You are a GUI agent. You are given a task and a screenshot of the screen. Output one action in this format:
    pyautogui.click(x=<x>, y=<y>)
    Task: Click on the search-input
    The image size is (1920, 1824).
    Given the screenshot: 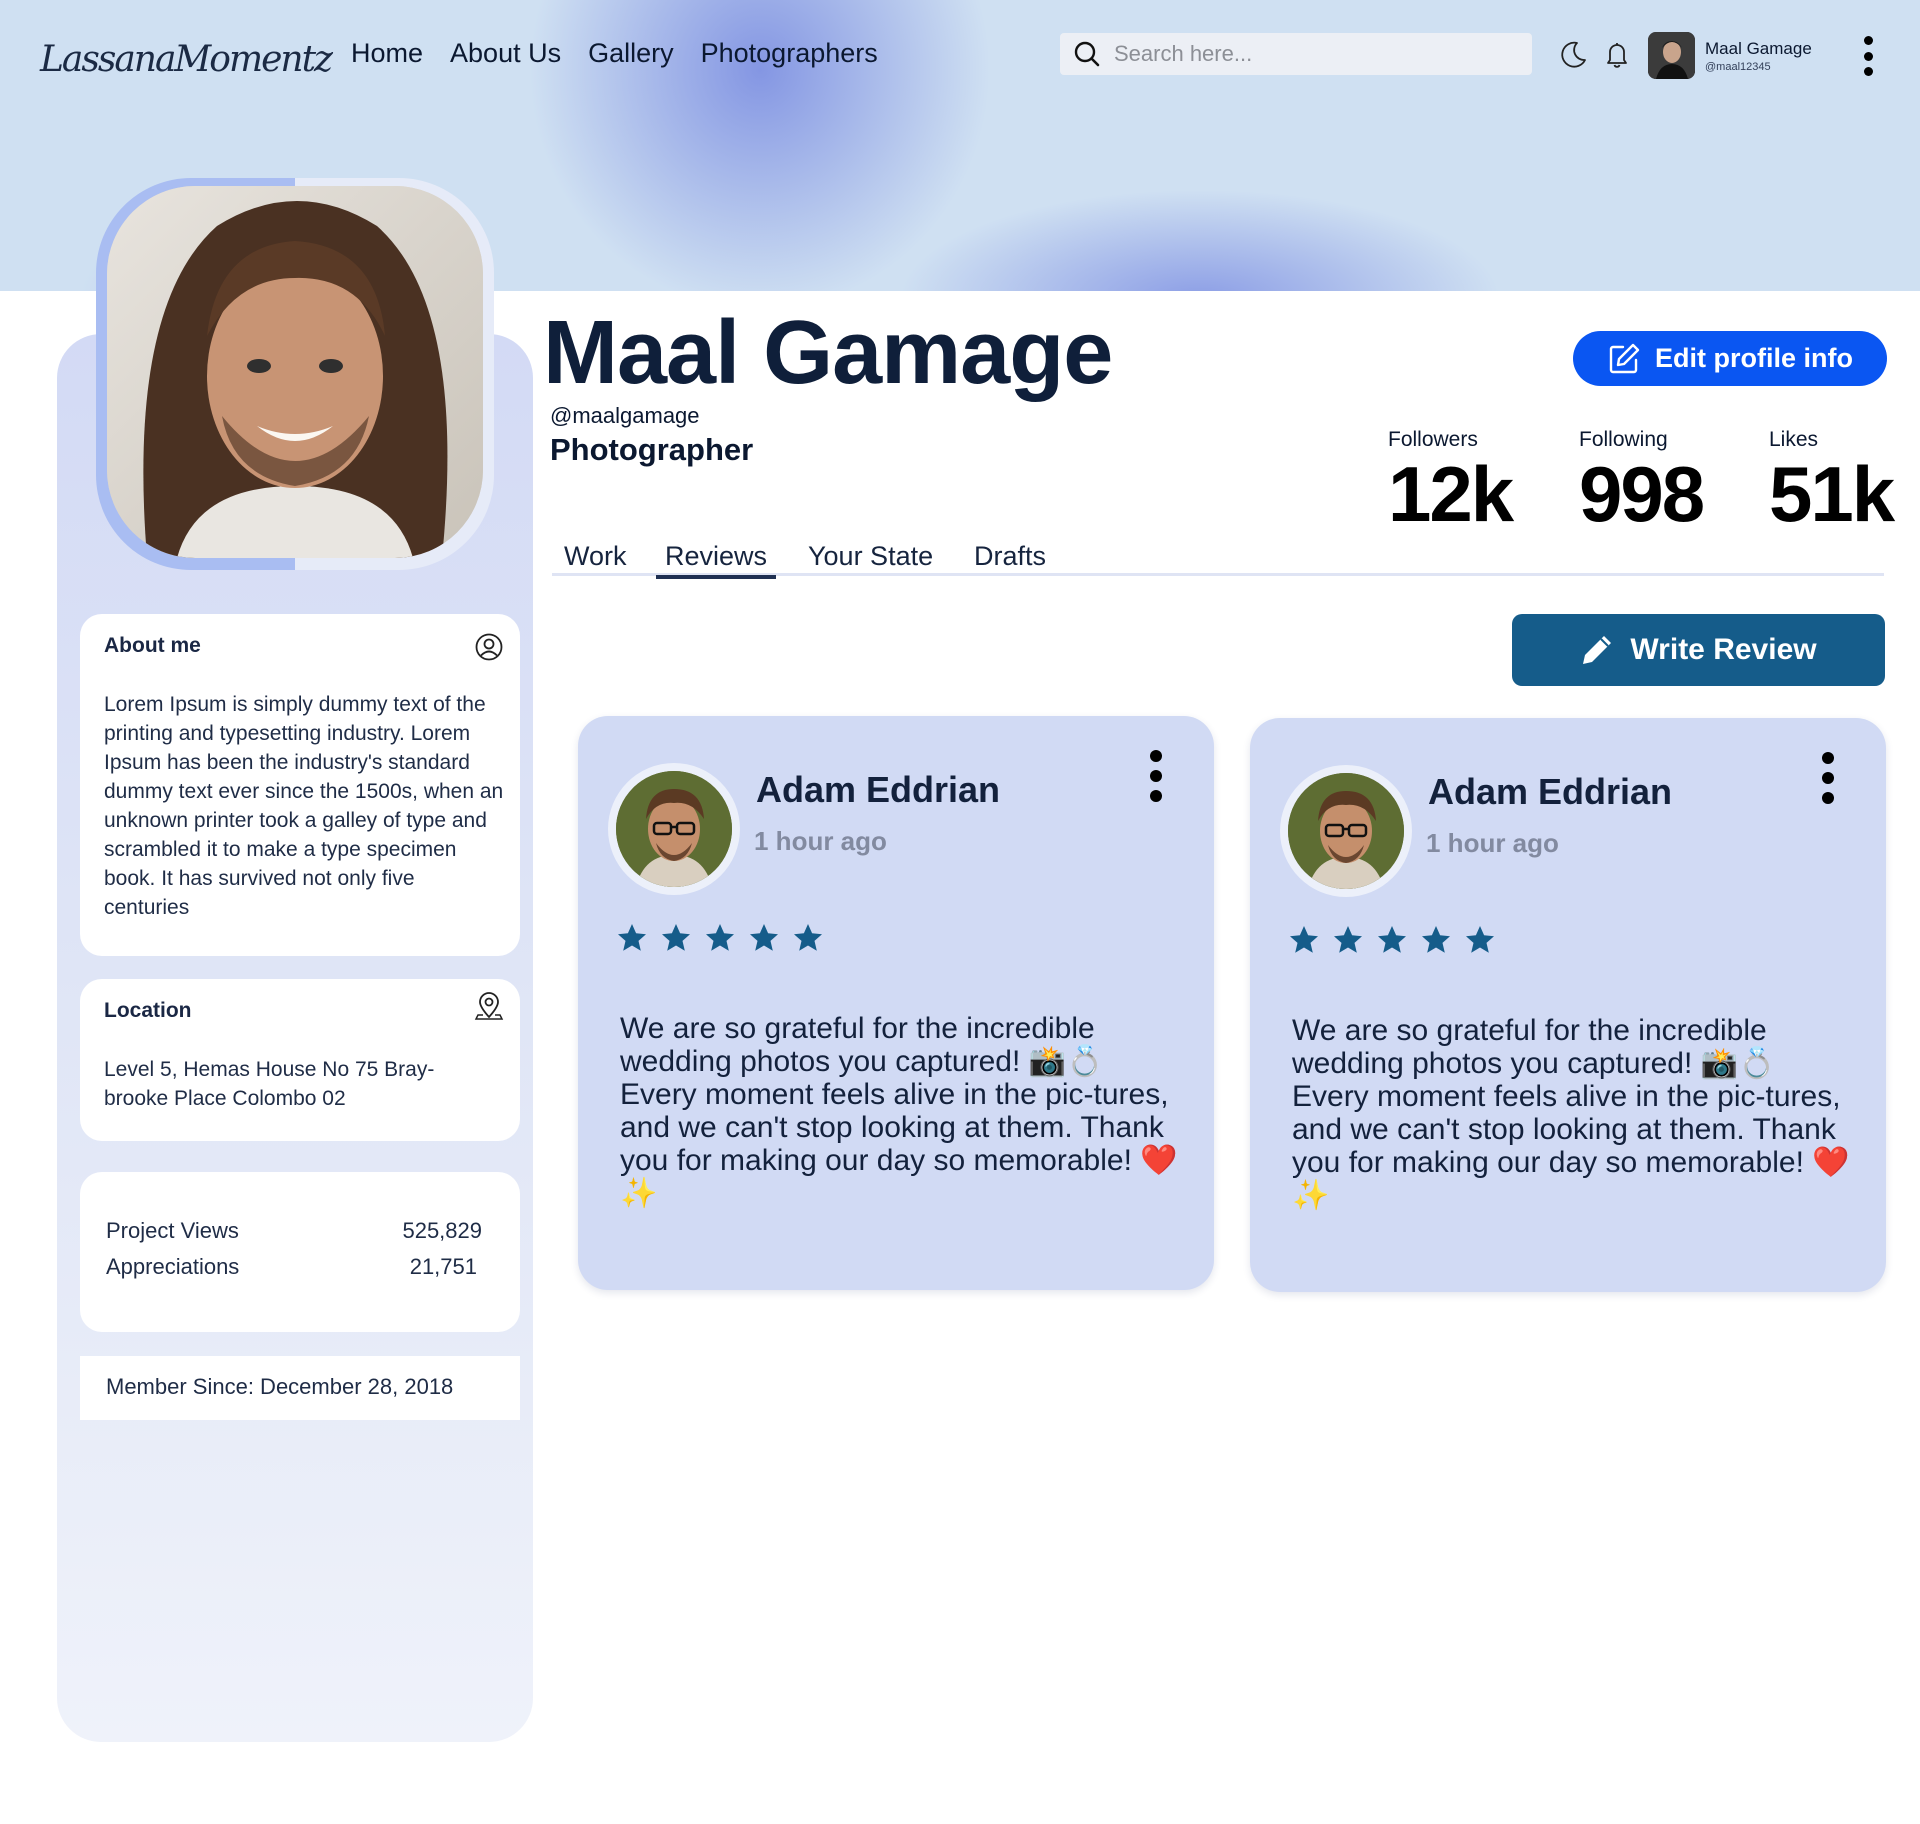 What is the action you would take?
    pyautogui.click(x=1314, y=54)
    